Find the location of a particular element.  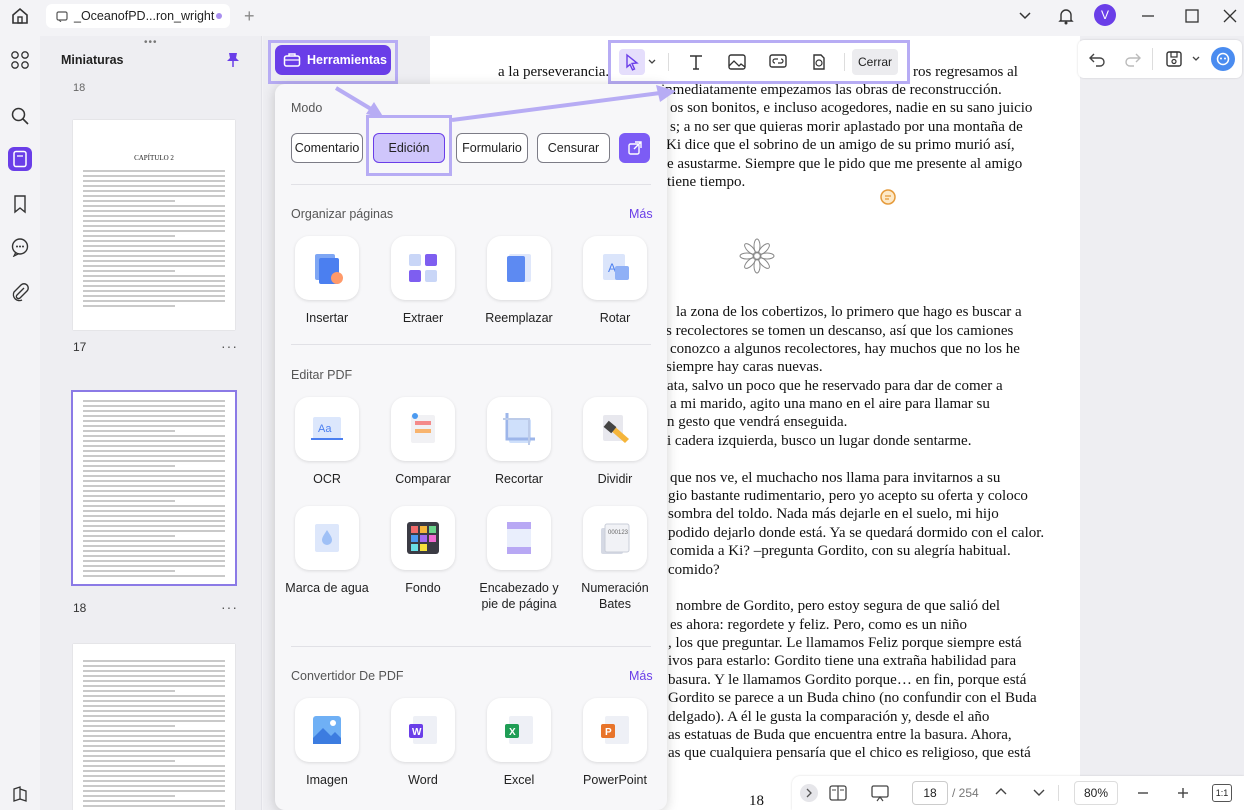

tool-convert-excel: X Excel is located at coordinates (519, 743).